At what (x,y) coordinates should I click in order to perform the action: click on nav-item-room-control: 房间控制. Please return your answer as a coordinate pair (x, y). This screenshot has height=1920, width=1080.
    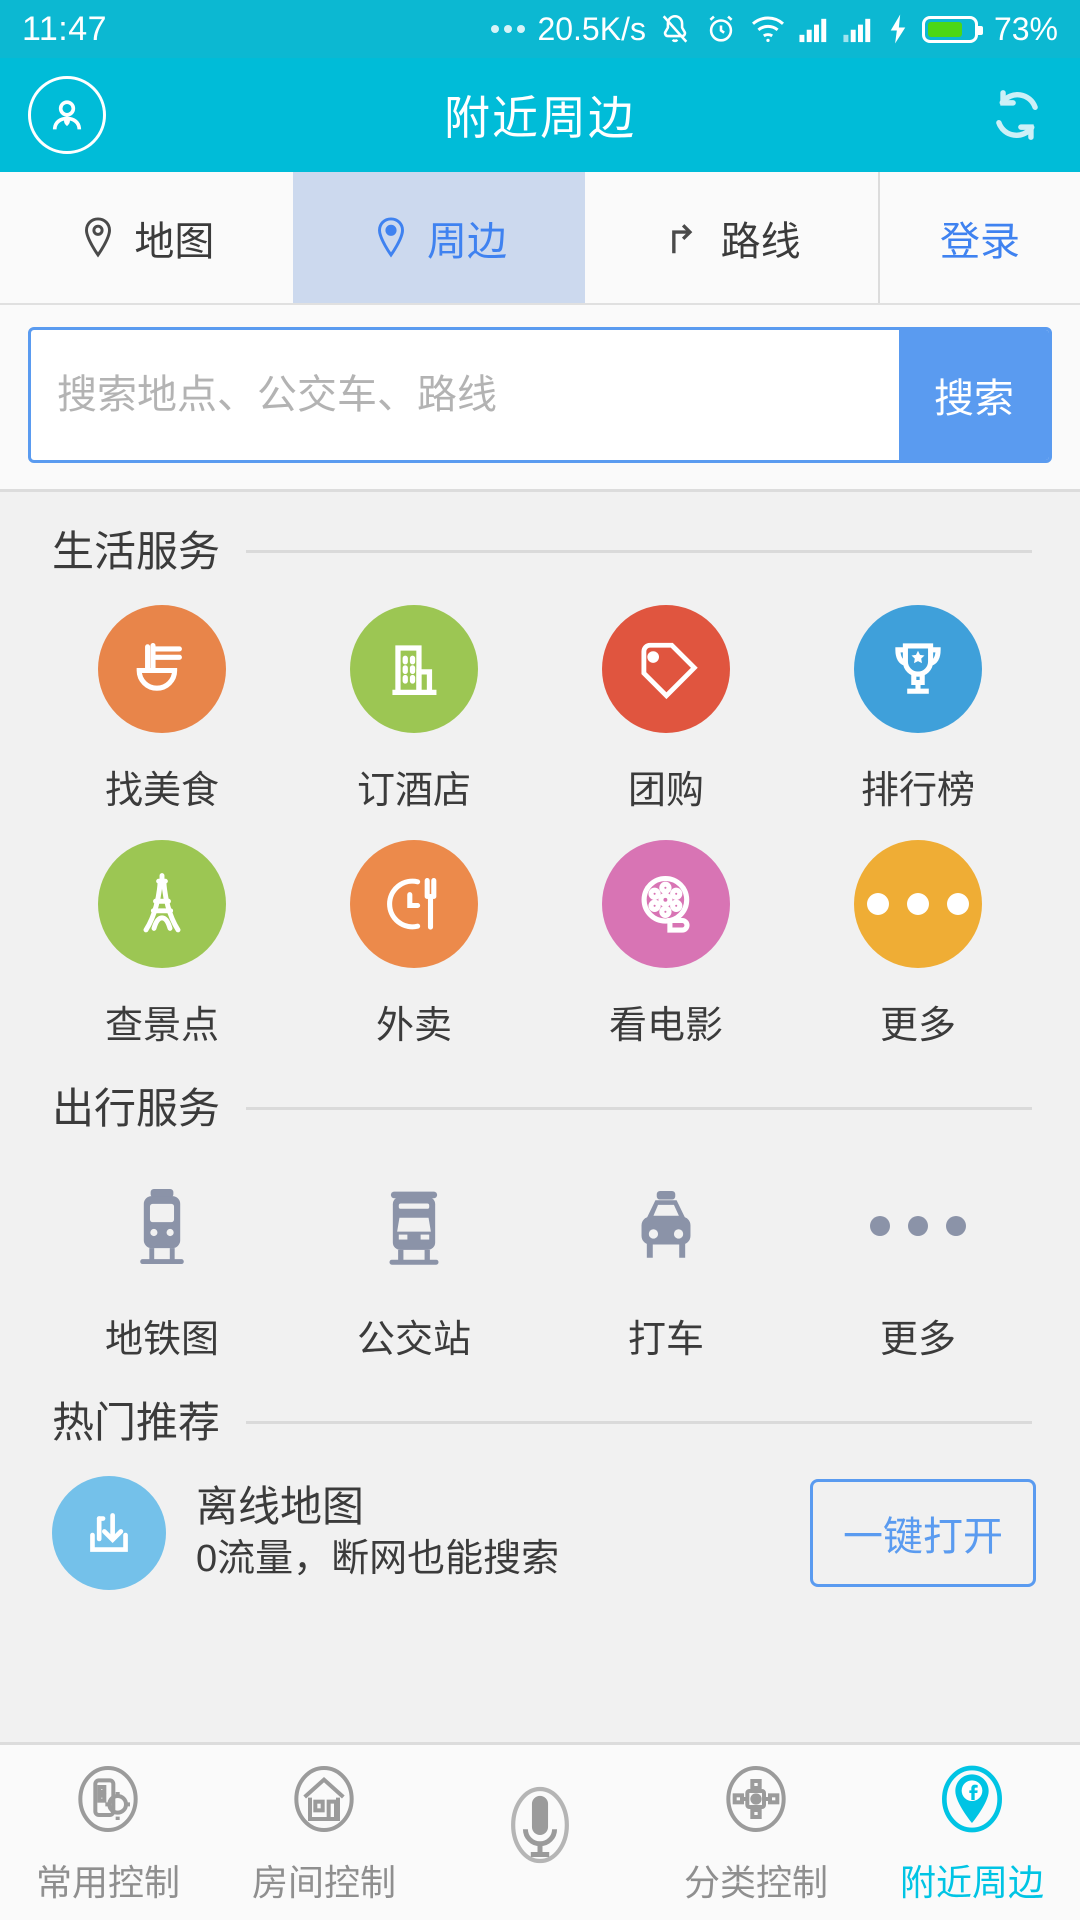
    Looking at the image, I should click on (324, 1832).